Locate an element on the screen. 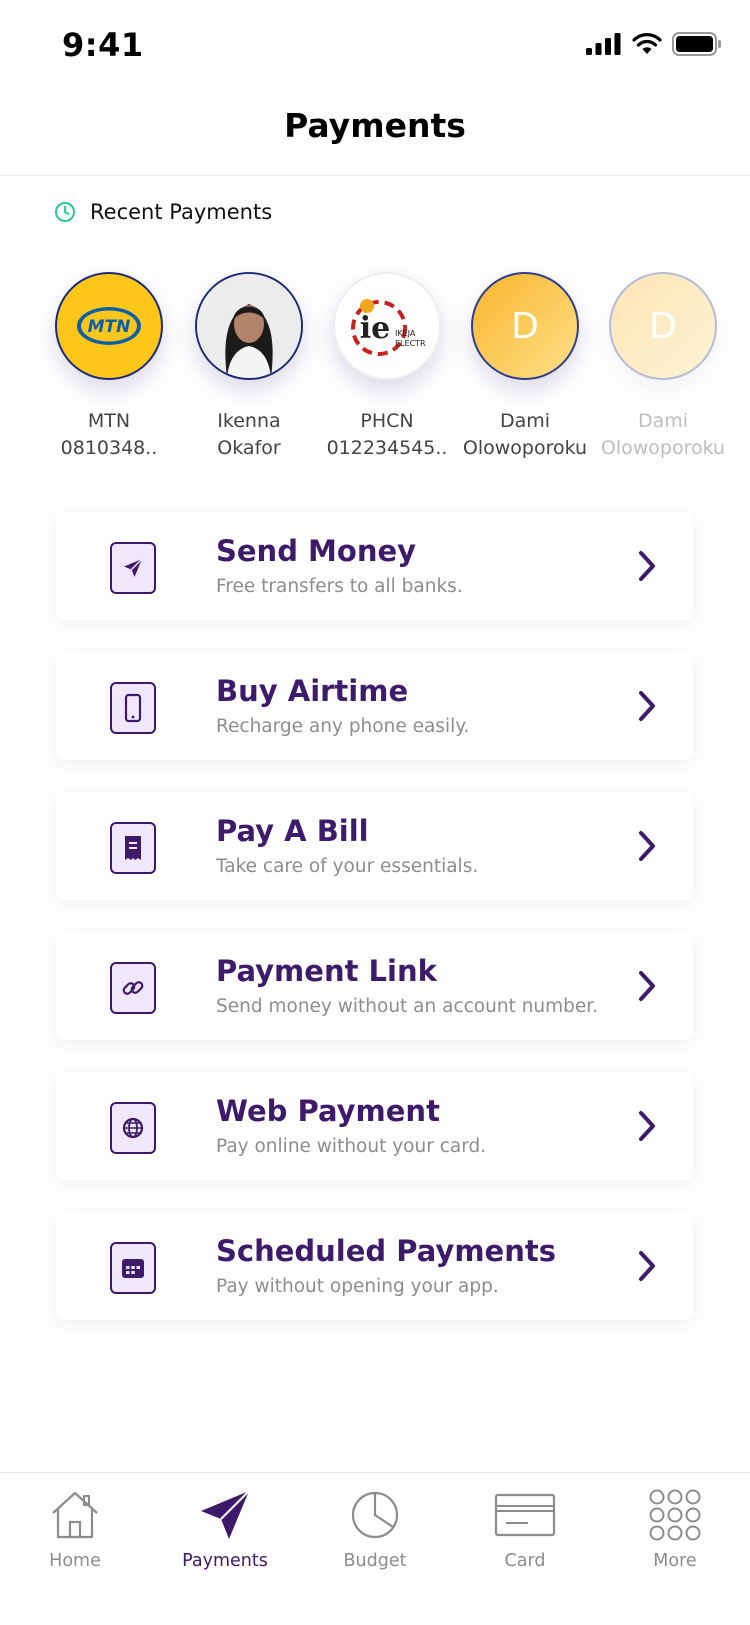 This screenshot has height=1625, width=750. ikeja-electric-logo-icon: ie IKEJA ELECTR is located at coordinates (388, 327).